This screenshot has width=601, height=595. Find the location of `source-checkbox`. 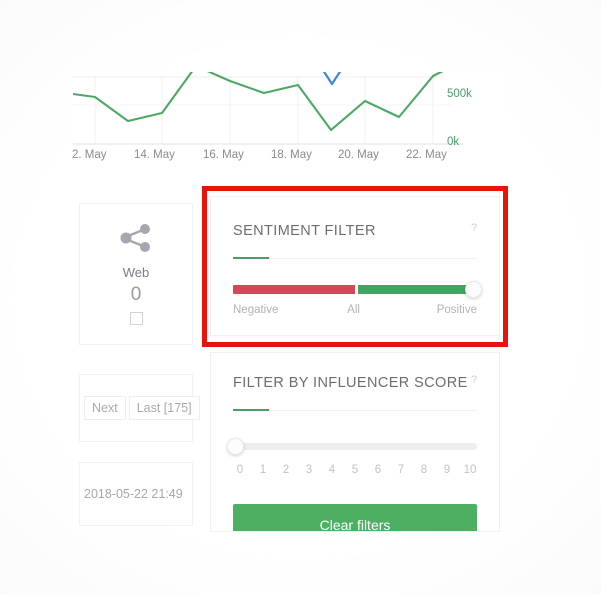

source-checkbox is located at coordinates (136, 318).